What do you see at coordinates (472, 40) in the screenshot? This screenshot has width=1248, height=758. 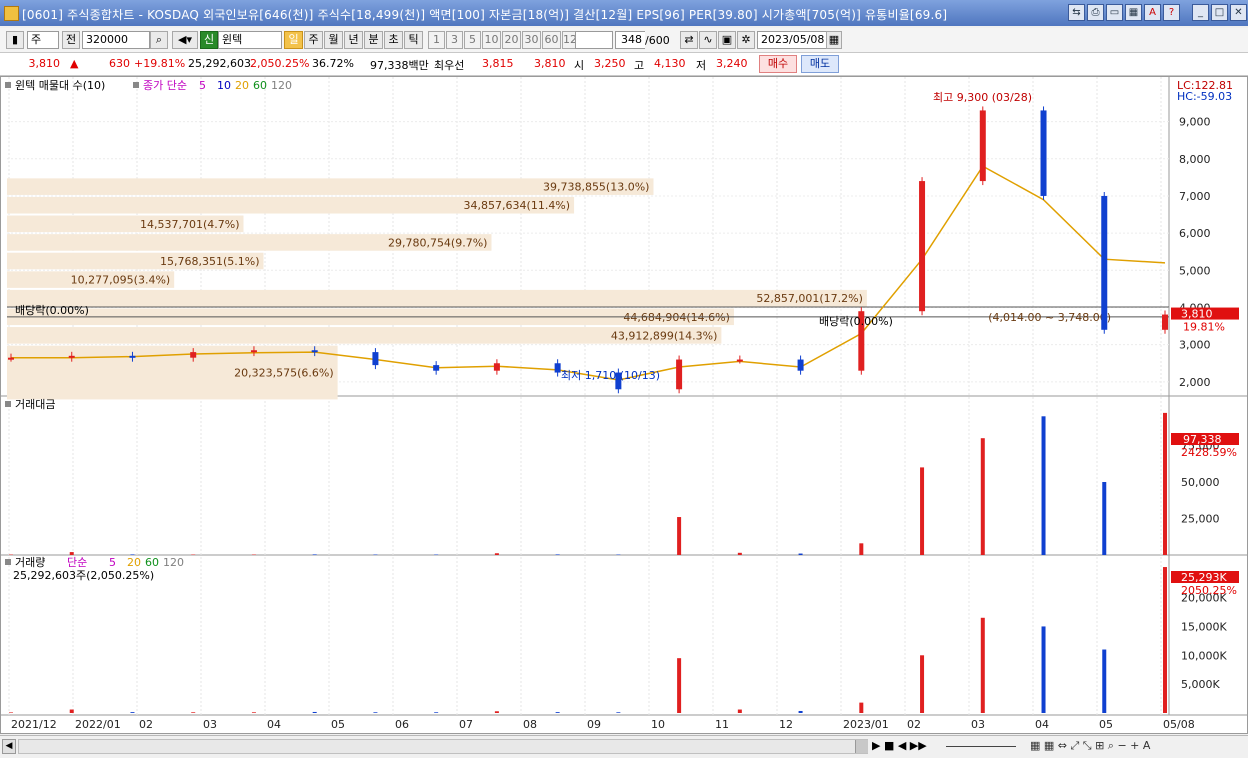 I see `interval-button-2: 5` at bounding box center [472, 40].